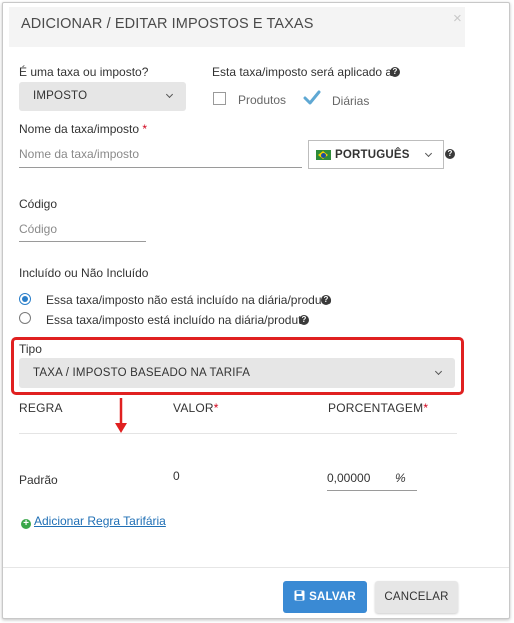 The height and width of the screenshot is (623, 514). What do you see at coordinates (160, 155) in the screenshot?
I see `tax-name-input: Nome da taxa/imposto` at bounding box center [160, 155].